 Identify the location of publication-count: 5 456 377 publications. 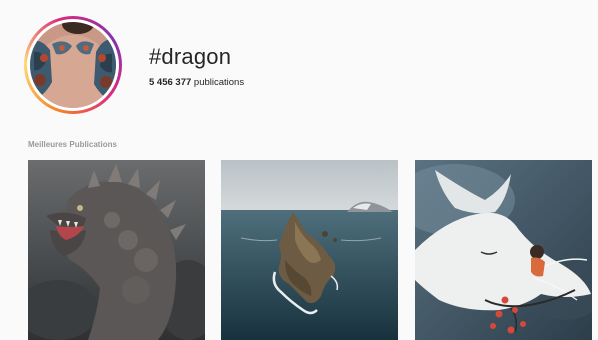
(196, 82).